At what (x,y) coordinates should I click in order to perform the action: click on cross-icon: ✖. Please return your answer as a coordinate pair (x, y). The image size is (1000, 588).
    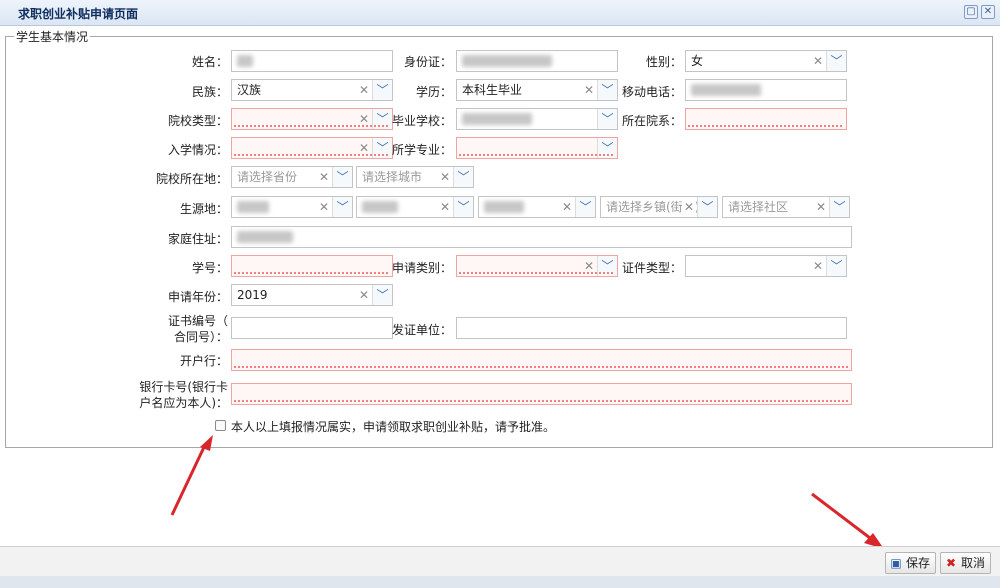
    Looking at the image, I should click on (951, 563).